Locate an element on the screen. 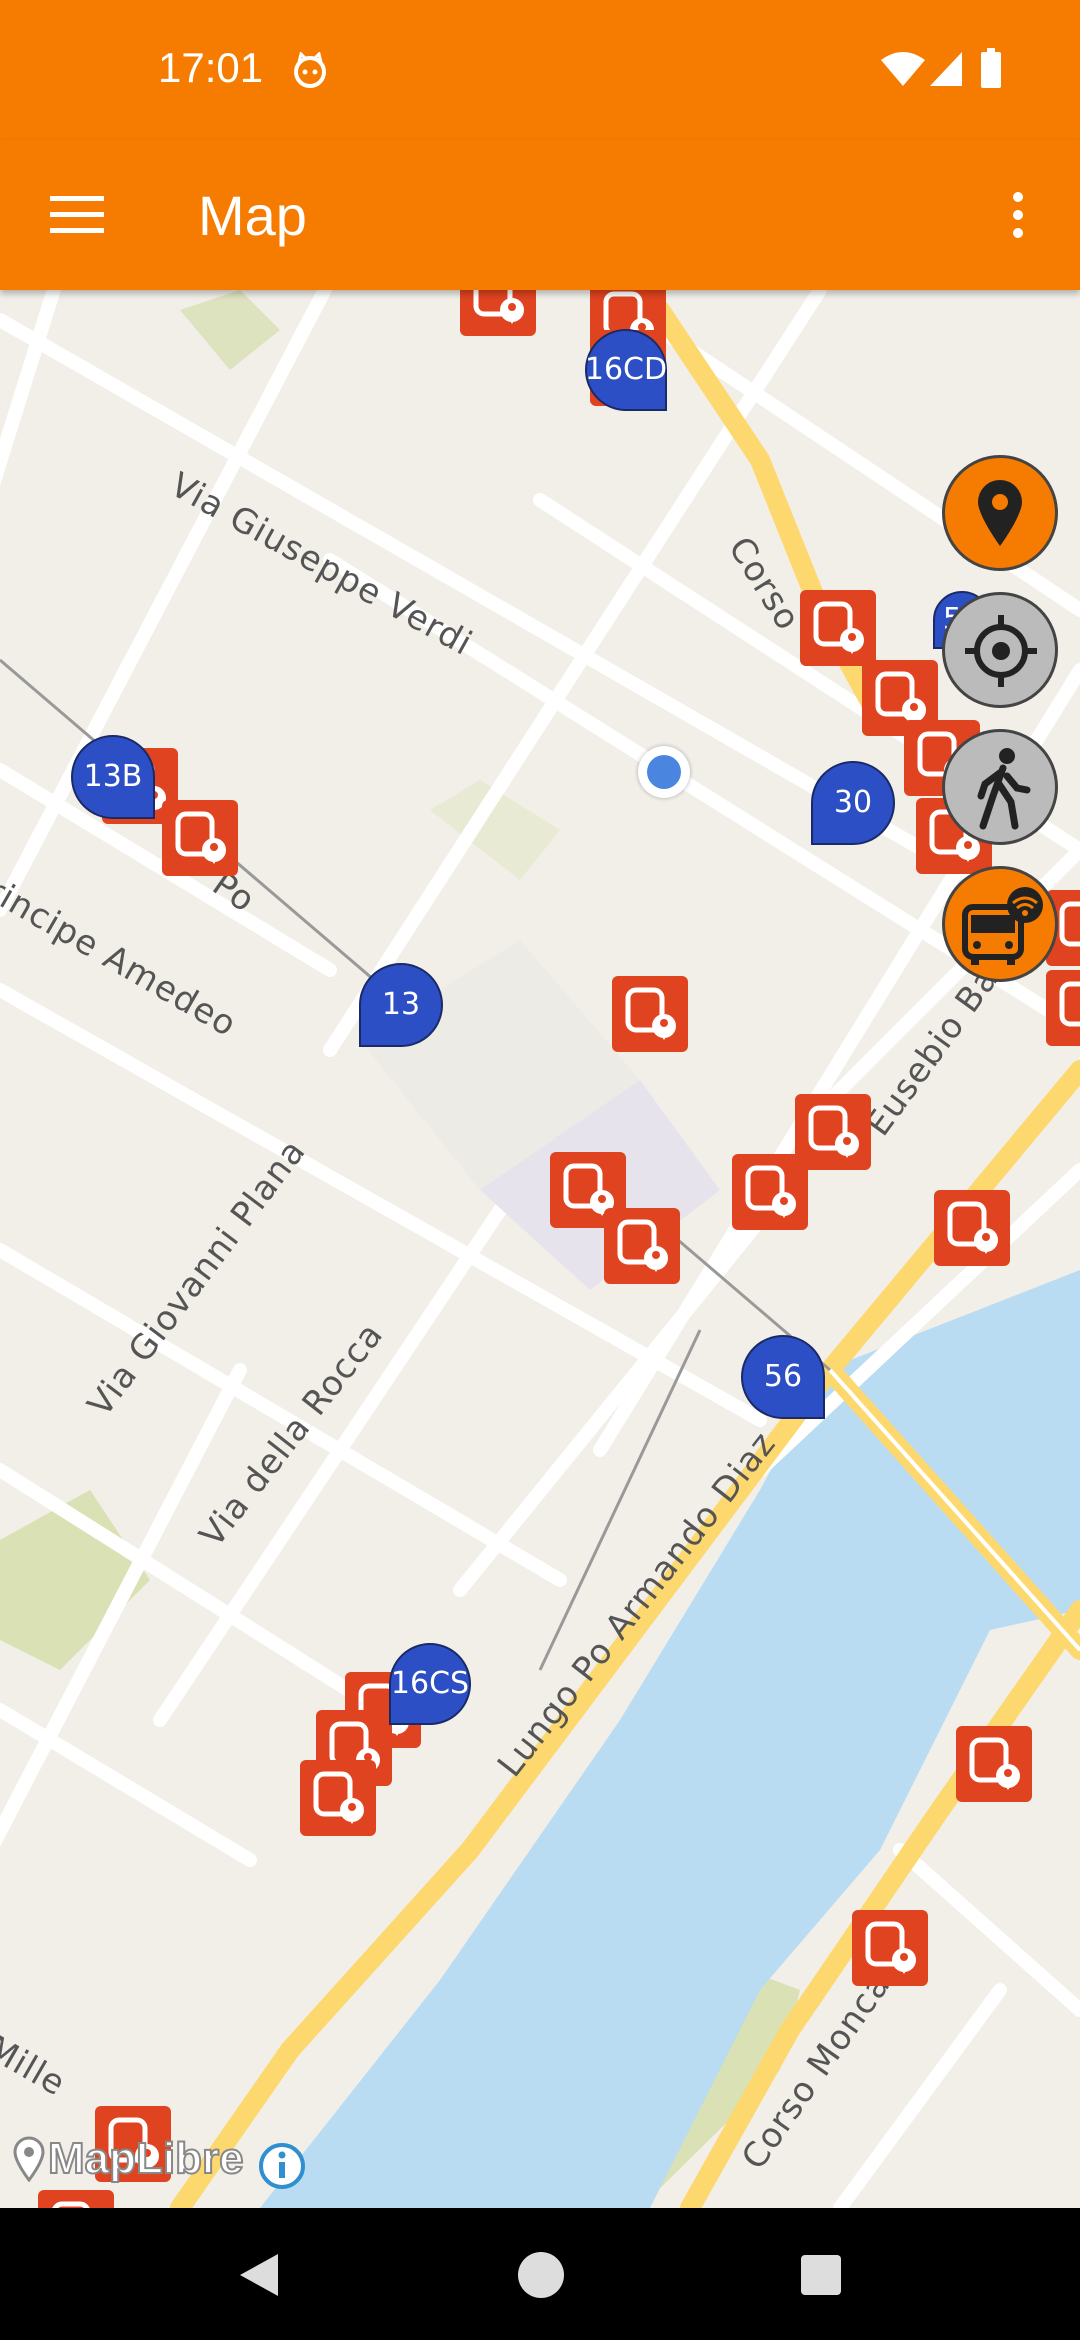 The image size is (1080, 2340). signal-icon is located at coordinates (946, 69).